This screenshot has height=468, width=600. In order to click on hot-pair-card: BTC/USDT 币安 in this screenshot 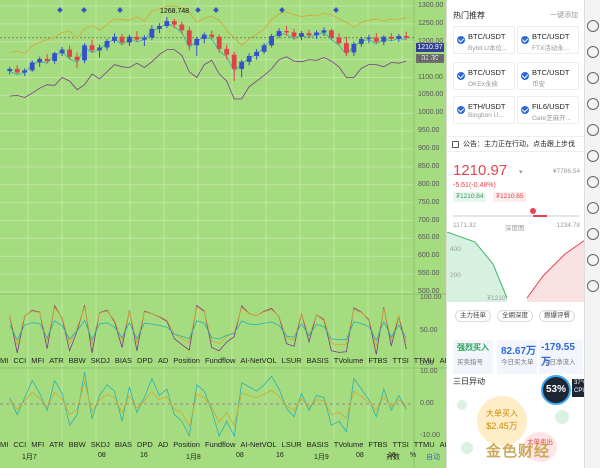, I will do `click(548, 76)`.